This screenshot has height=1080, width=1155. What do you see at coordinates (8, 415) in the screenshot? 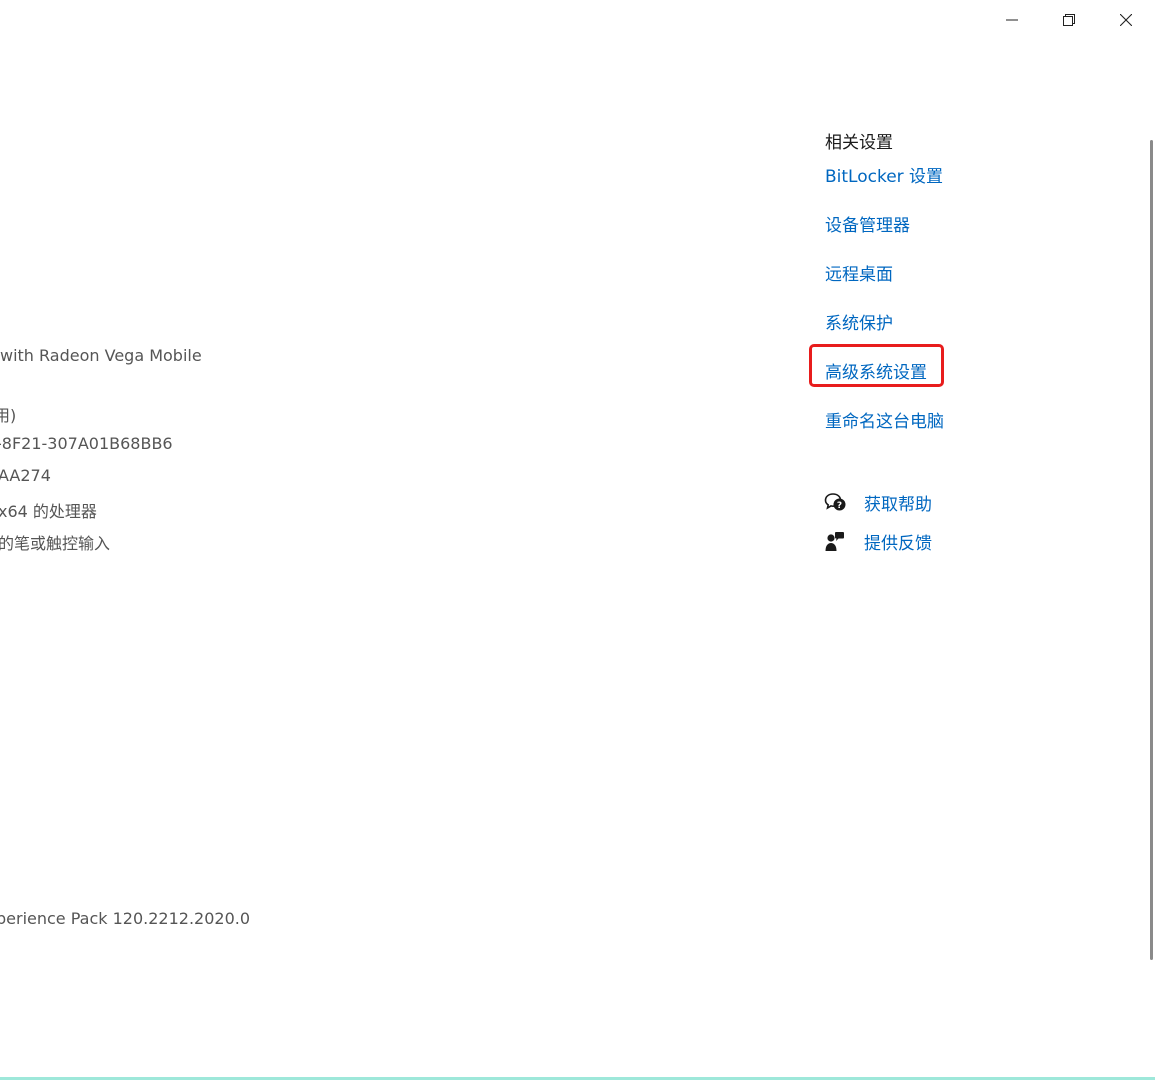
I see `ram-value: 用)` at bounding box center [8, 415].